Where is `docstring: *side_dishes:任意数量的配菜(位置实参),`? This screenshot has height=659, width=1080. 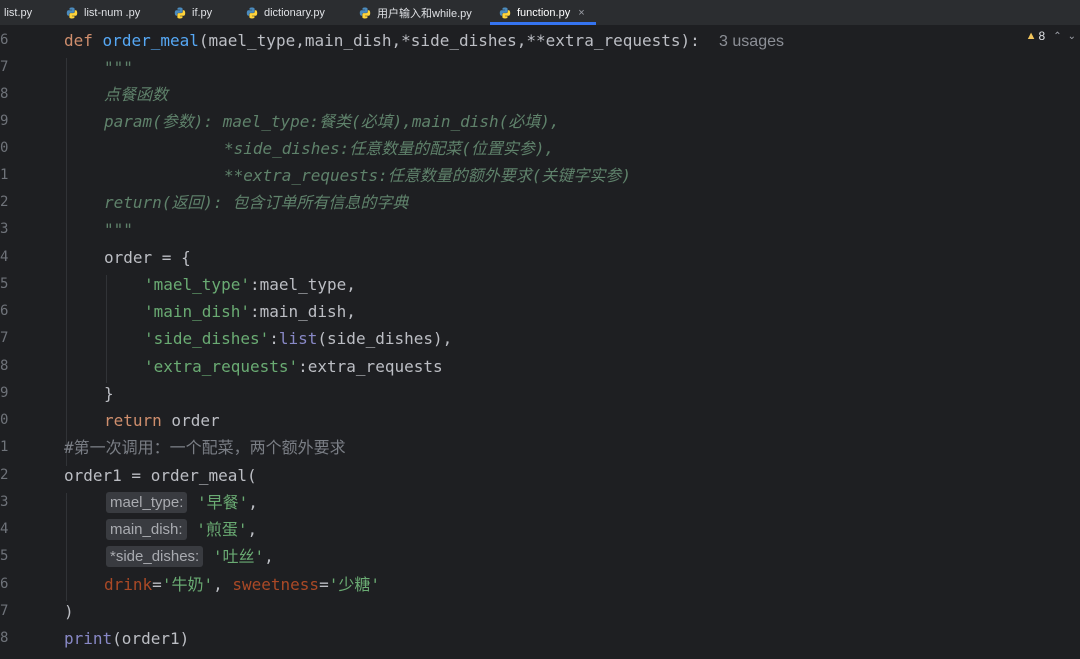
docstring: *side_dishes:任意数量的配菜(位置实参), is located at coordinates (389, 148).